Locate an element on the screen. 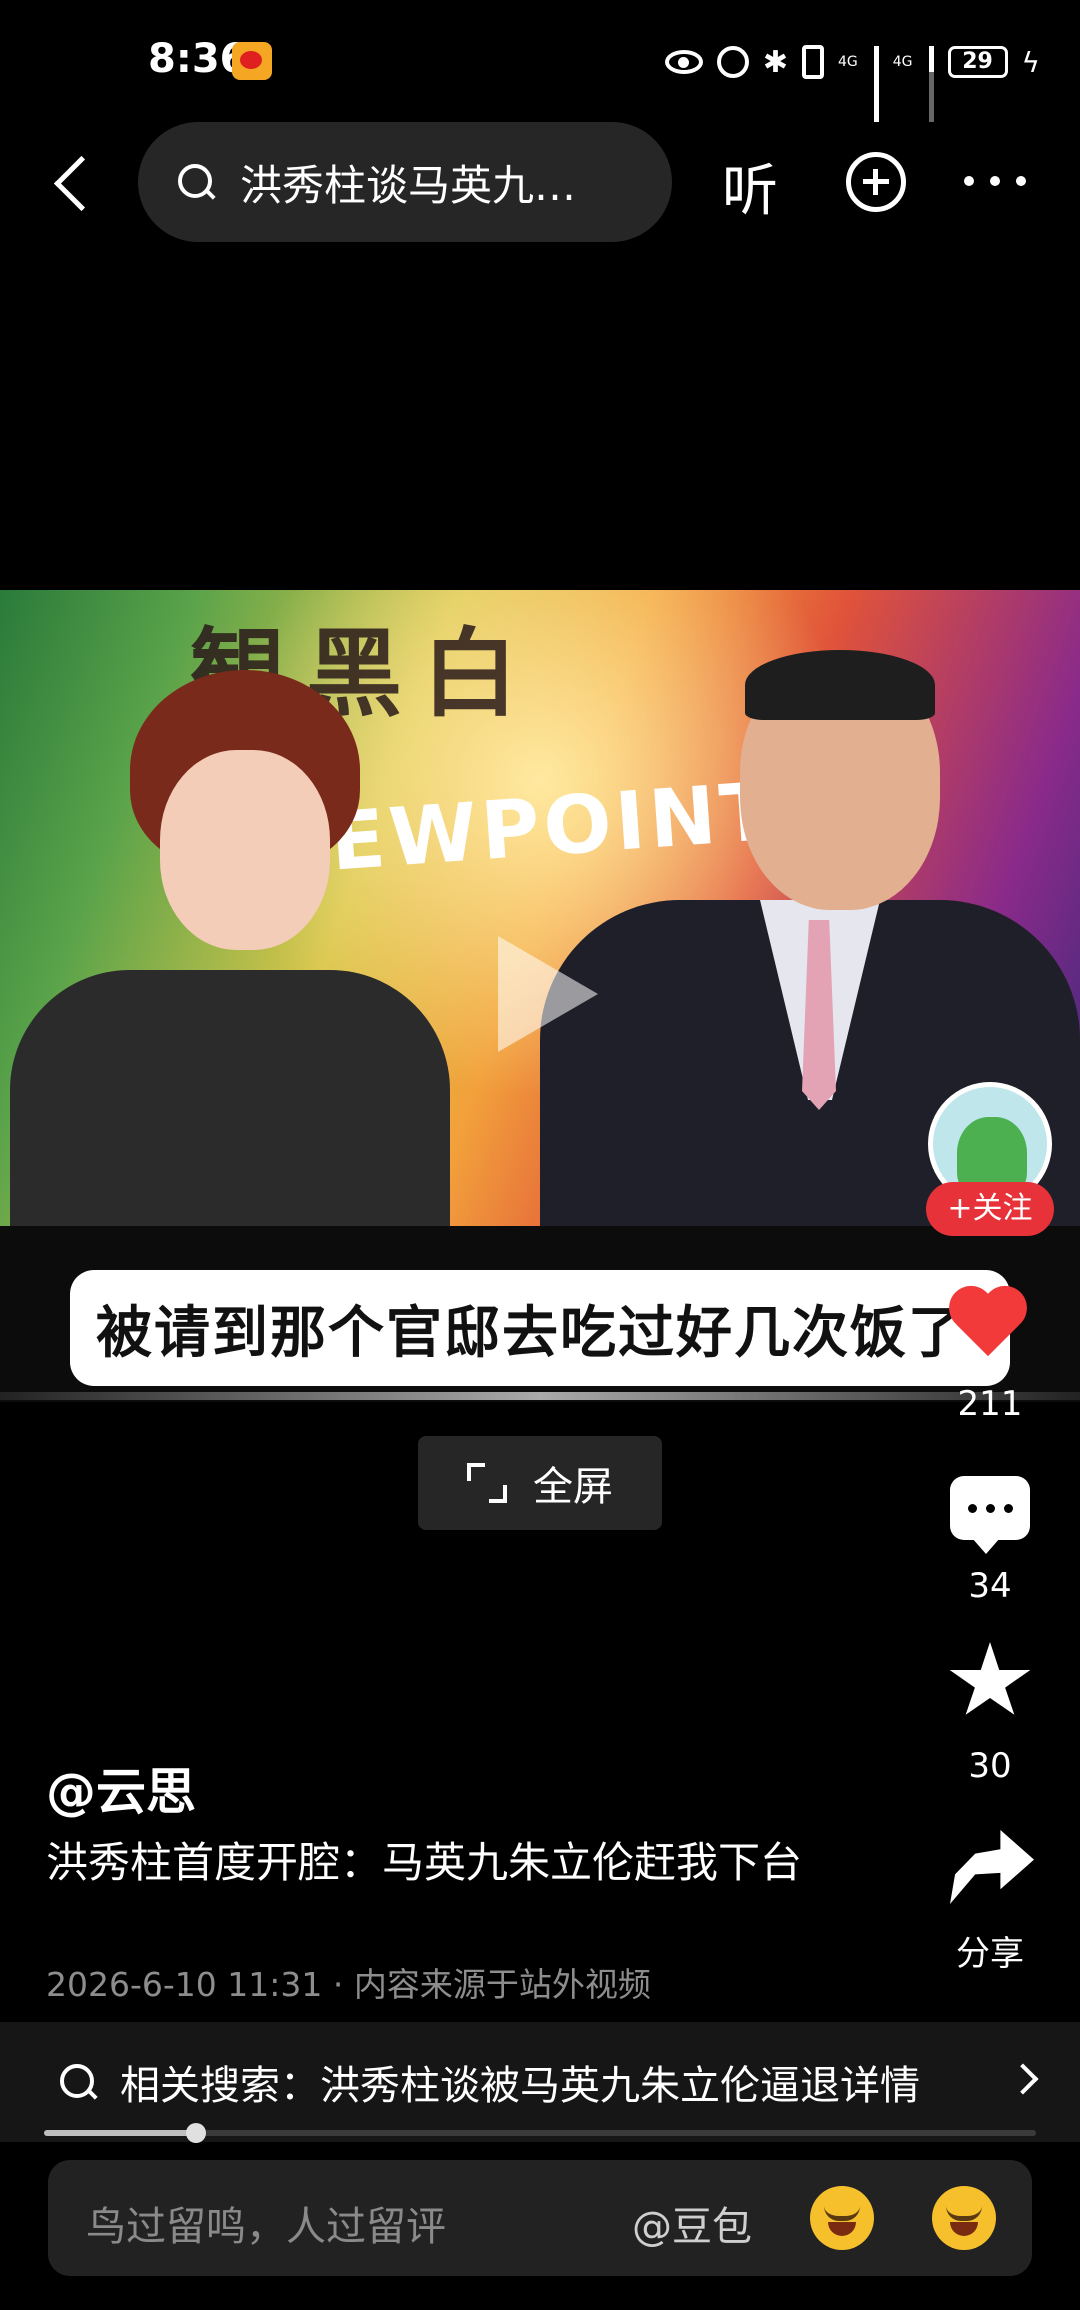 This screenshot has height=2310, width=1080. add-icon is located at coordinates (876, 182).